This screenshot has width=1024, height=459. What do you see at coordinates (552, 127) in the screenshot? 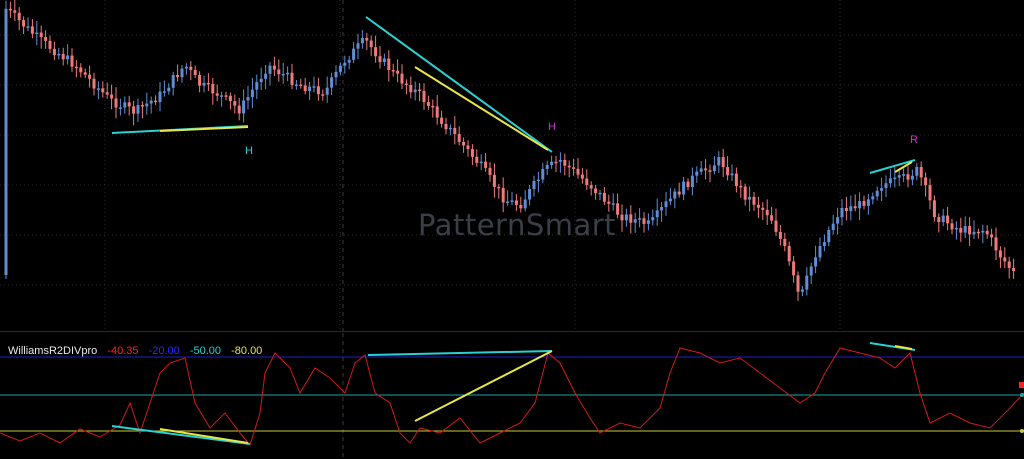
I see `pattern-label: H` at bounding box center [552, 127].